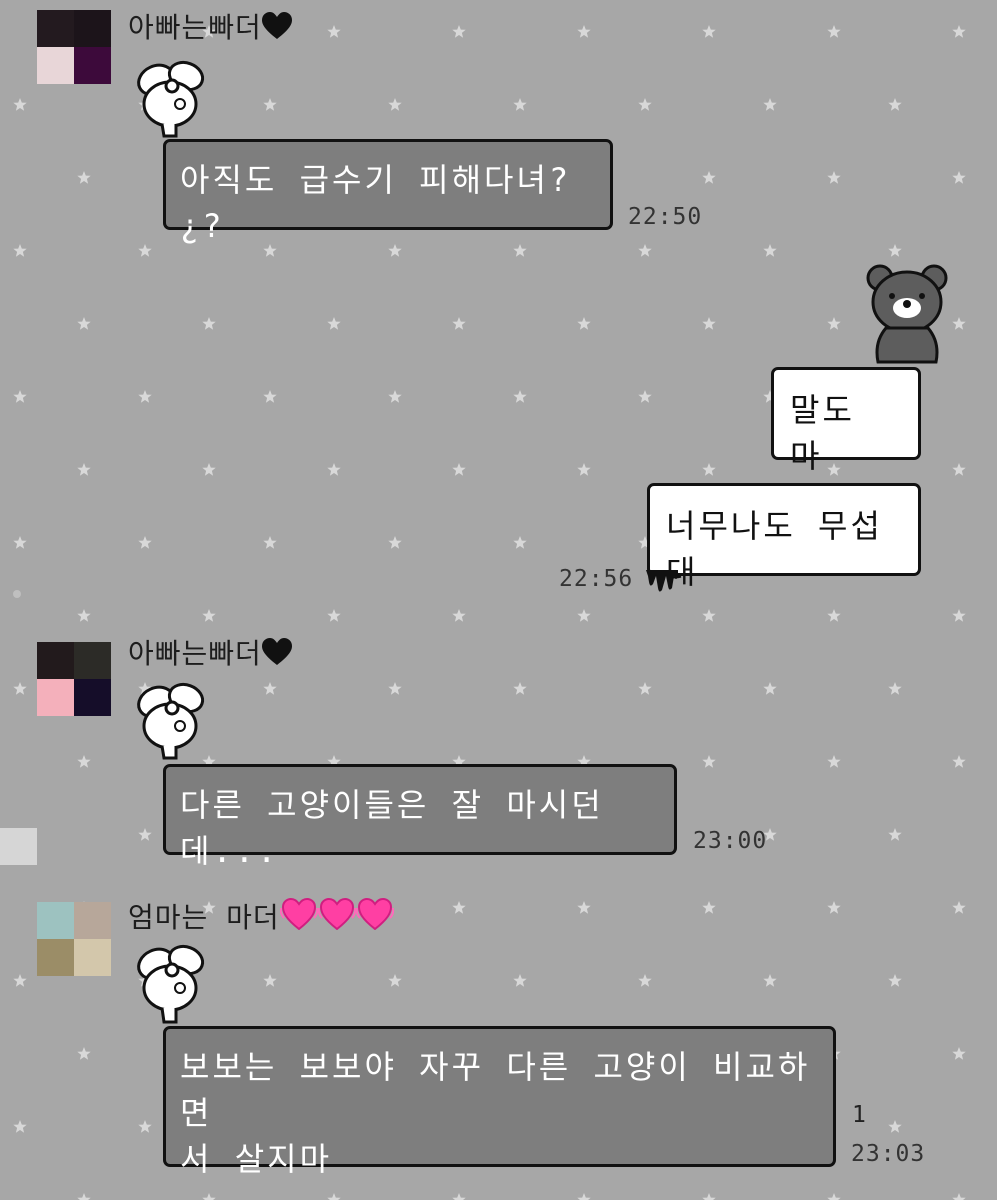  I want to click on message-bubble: 아직도 급수기 피해다녀?¿?, so click(388, 192).